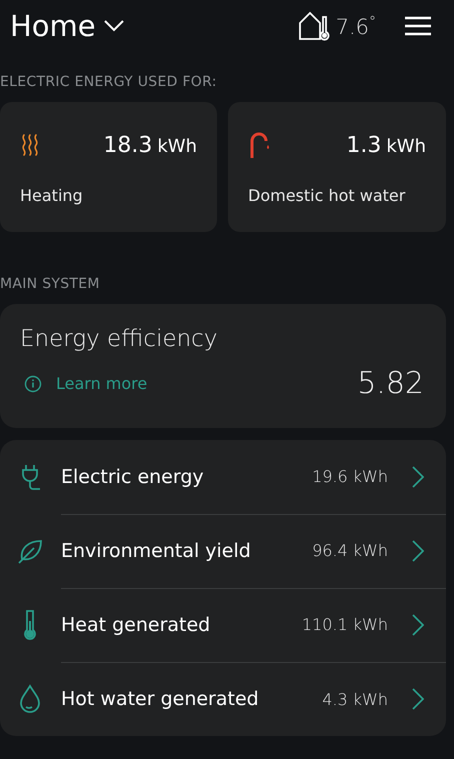  Describe the element at coordinates (30, 625) in the screenshot. I see `thermometer-icon` at that location.